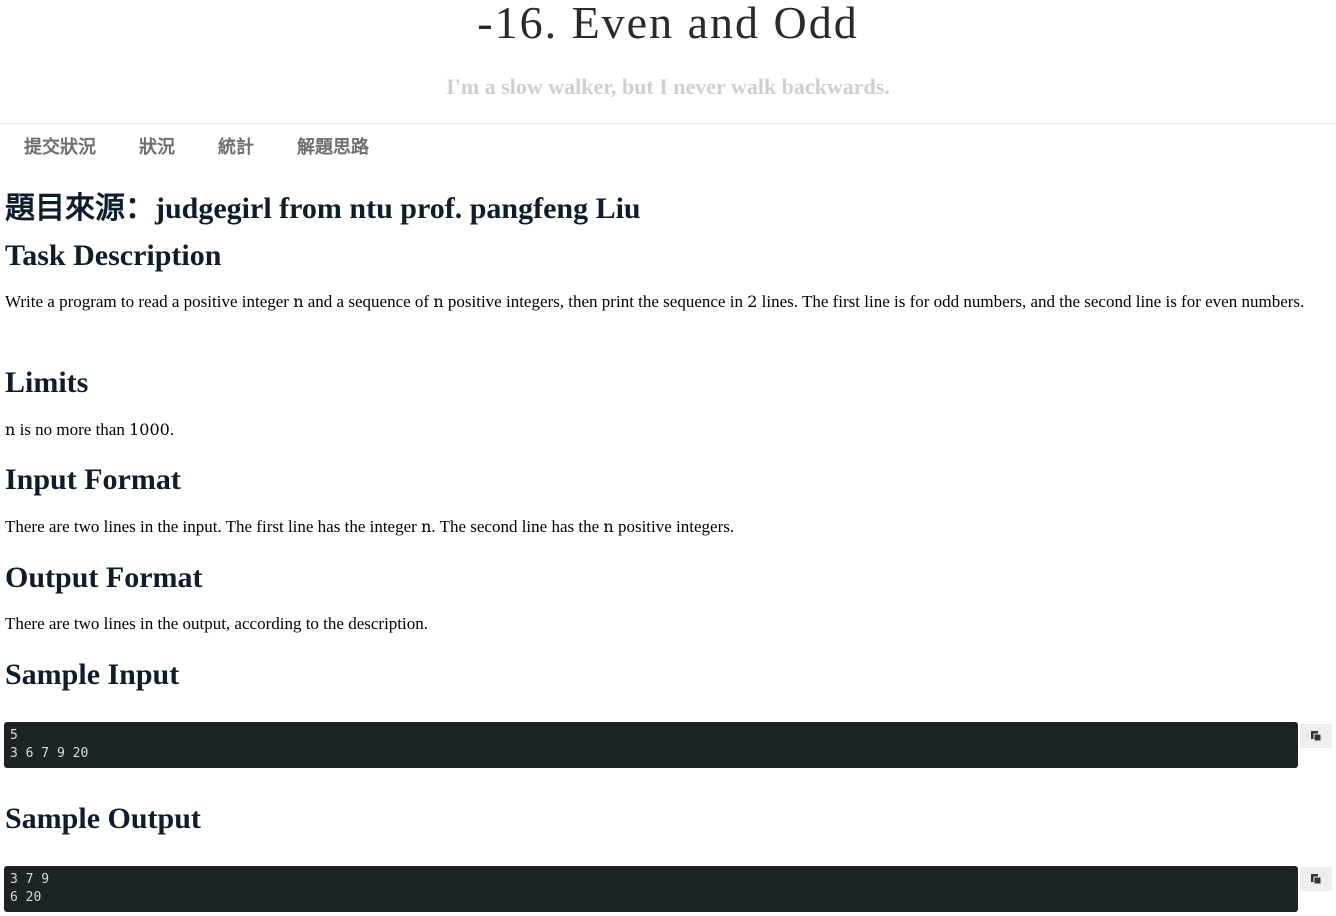 Image resolution: width=1336 pixels, height=916 pixels. What do you see at coordinates (90, 429) in the screenshot?
I see `limits-text: n is no more than 1000.` at bounding box center [90, 429].